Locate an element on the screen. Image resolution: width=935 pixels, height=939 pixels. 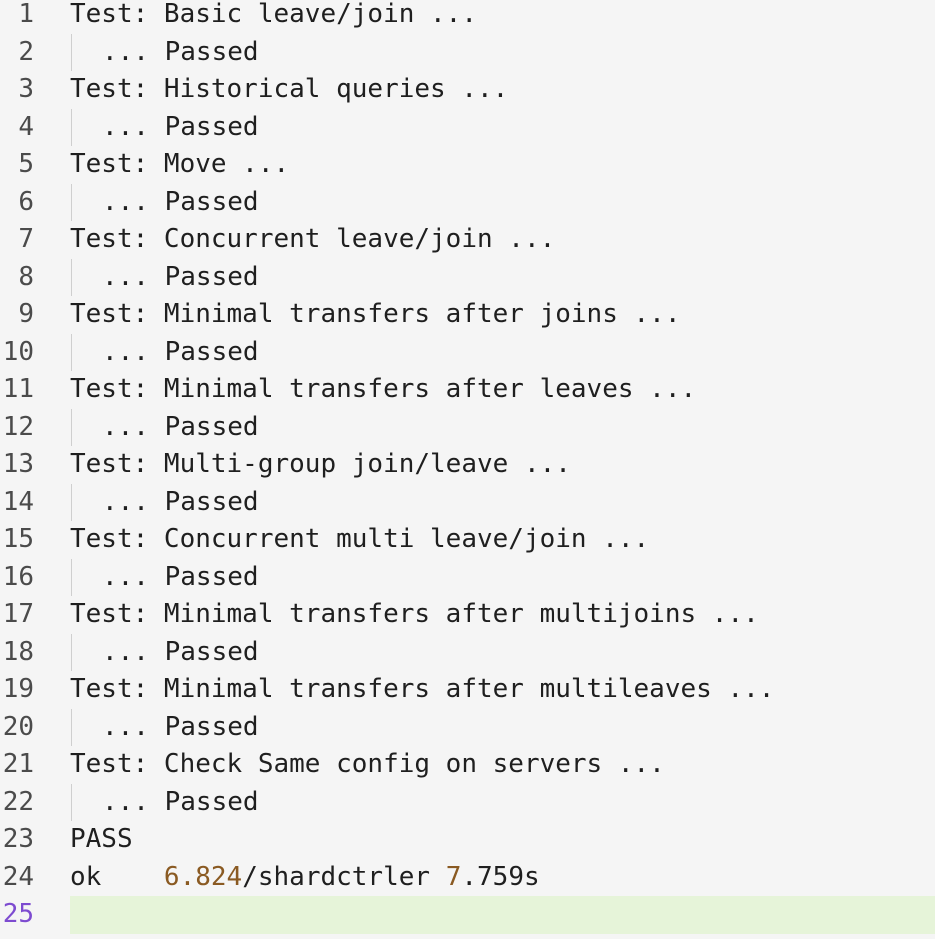
code-line: 2 ... Passed is located at coordinates (467, 52).